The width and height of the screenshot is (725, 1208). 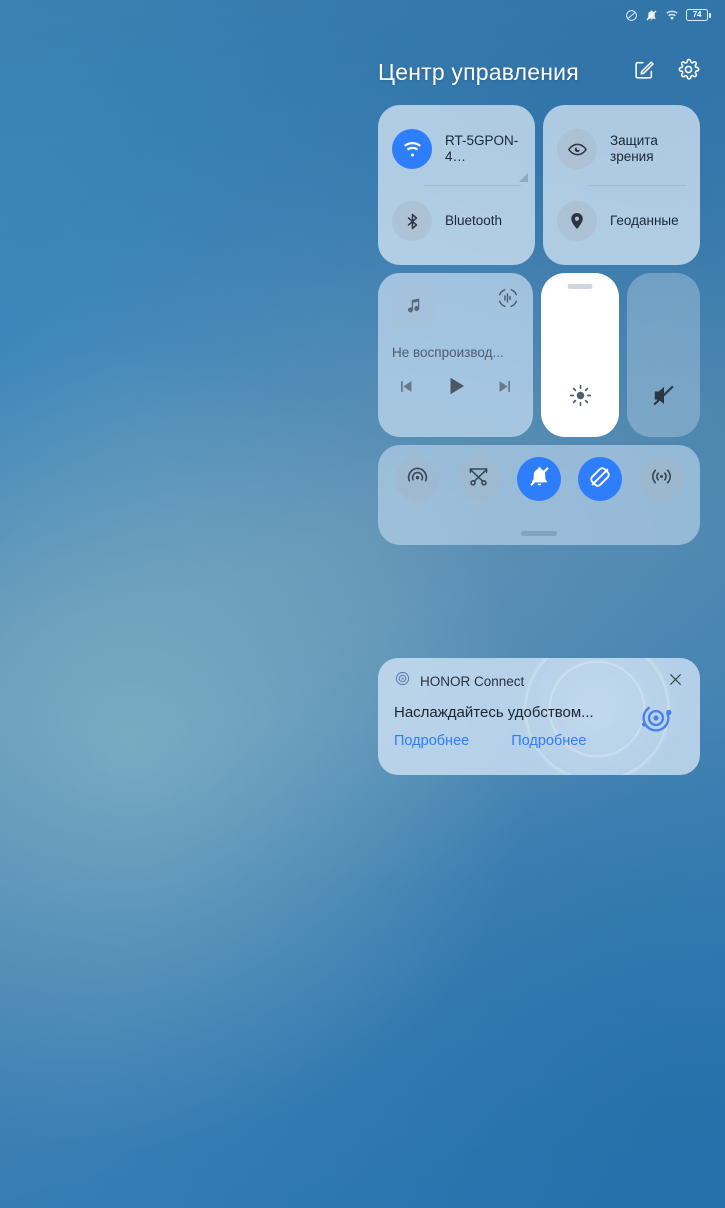 What do you see at coordinates (508, 300) in the screenshot?
I see `audio-output-icon` at bounding box center [508, 300].